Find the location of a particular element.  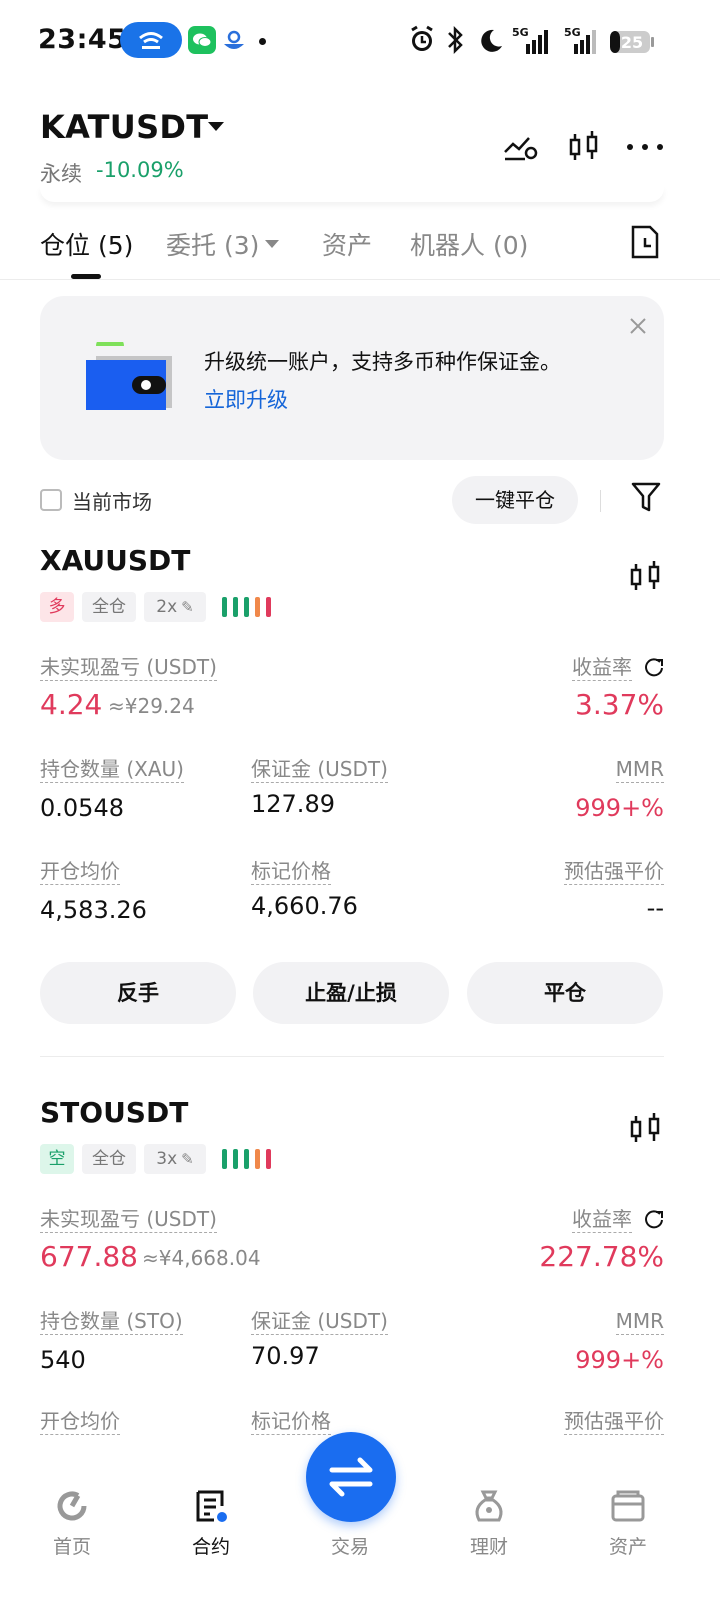

tab-orders: 委托 (3) is located at coordinates (223, 244).